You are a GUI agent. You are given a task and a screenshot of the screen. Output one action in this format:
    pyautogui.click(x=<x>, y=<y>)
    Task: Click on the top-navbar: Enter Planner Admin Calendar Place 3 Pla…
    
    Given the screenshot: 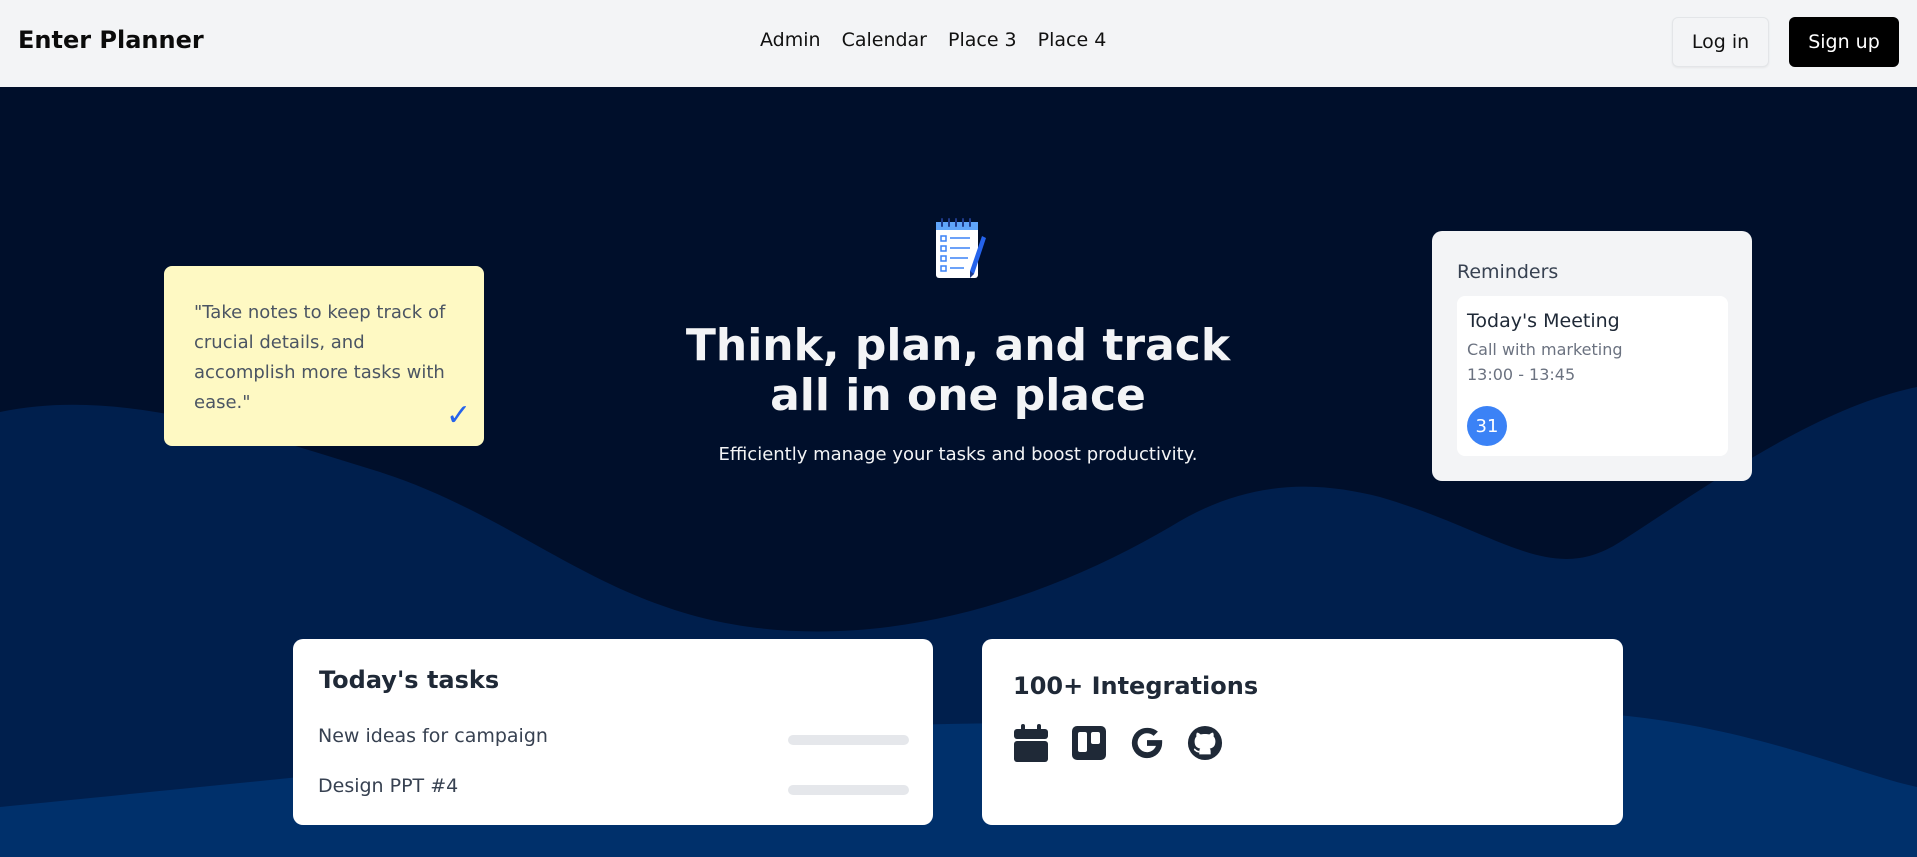 What is the action you would take?
    pyautogui.click(x=958, y=43)
    